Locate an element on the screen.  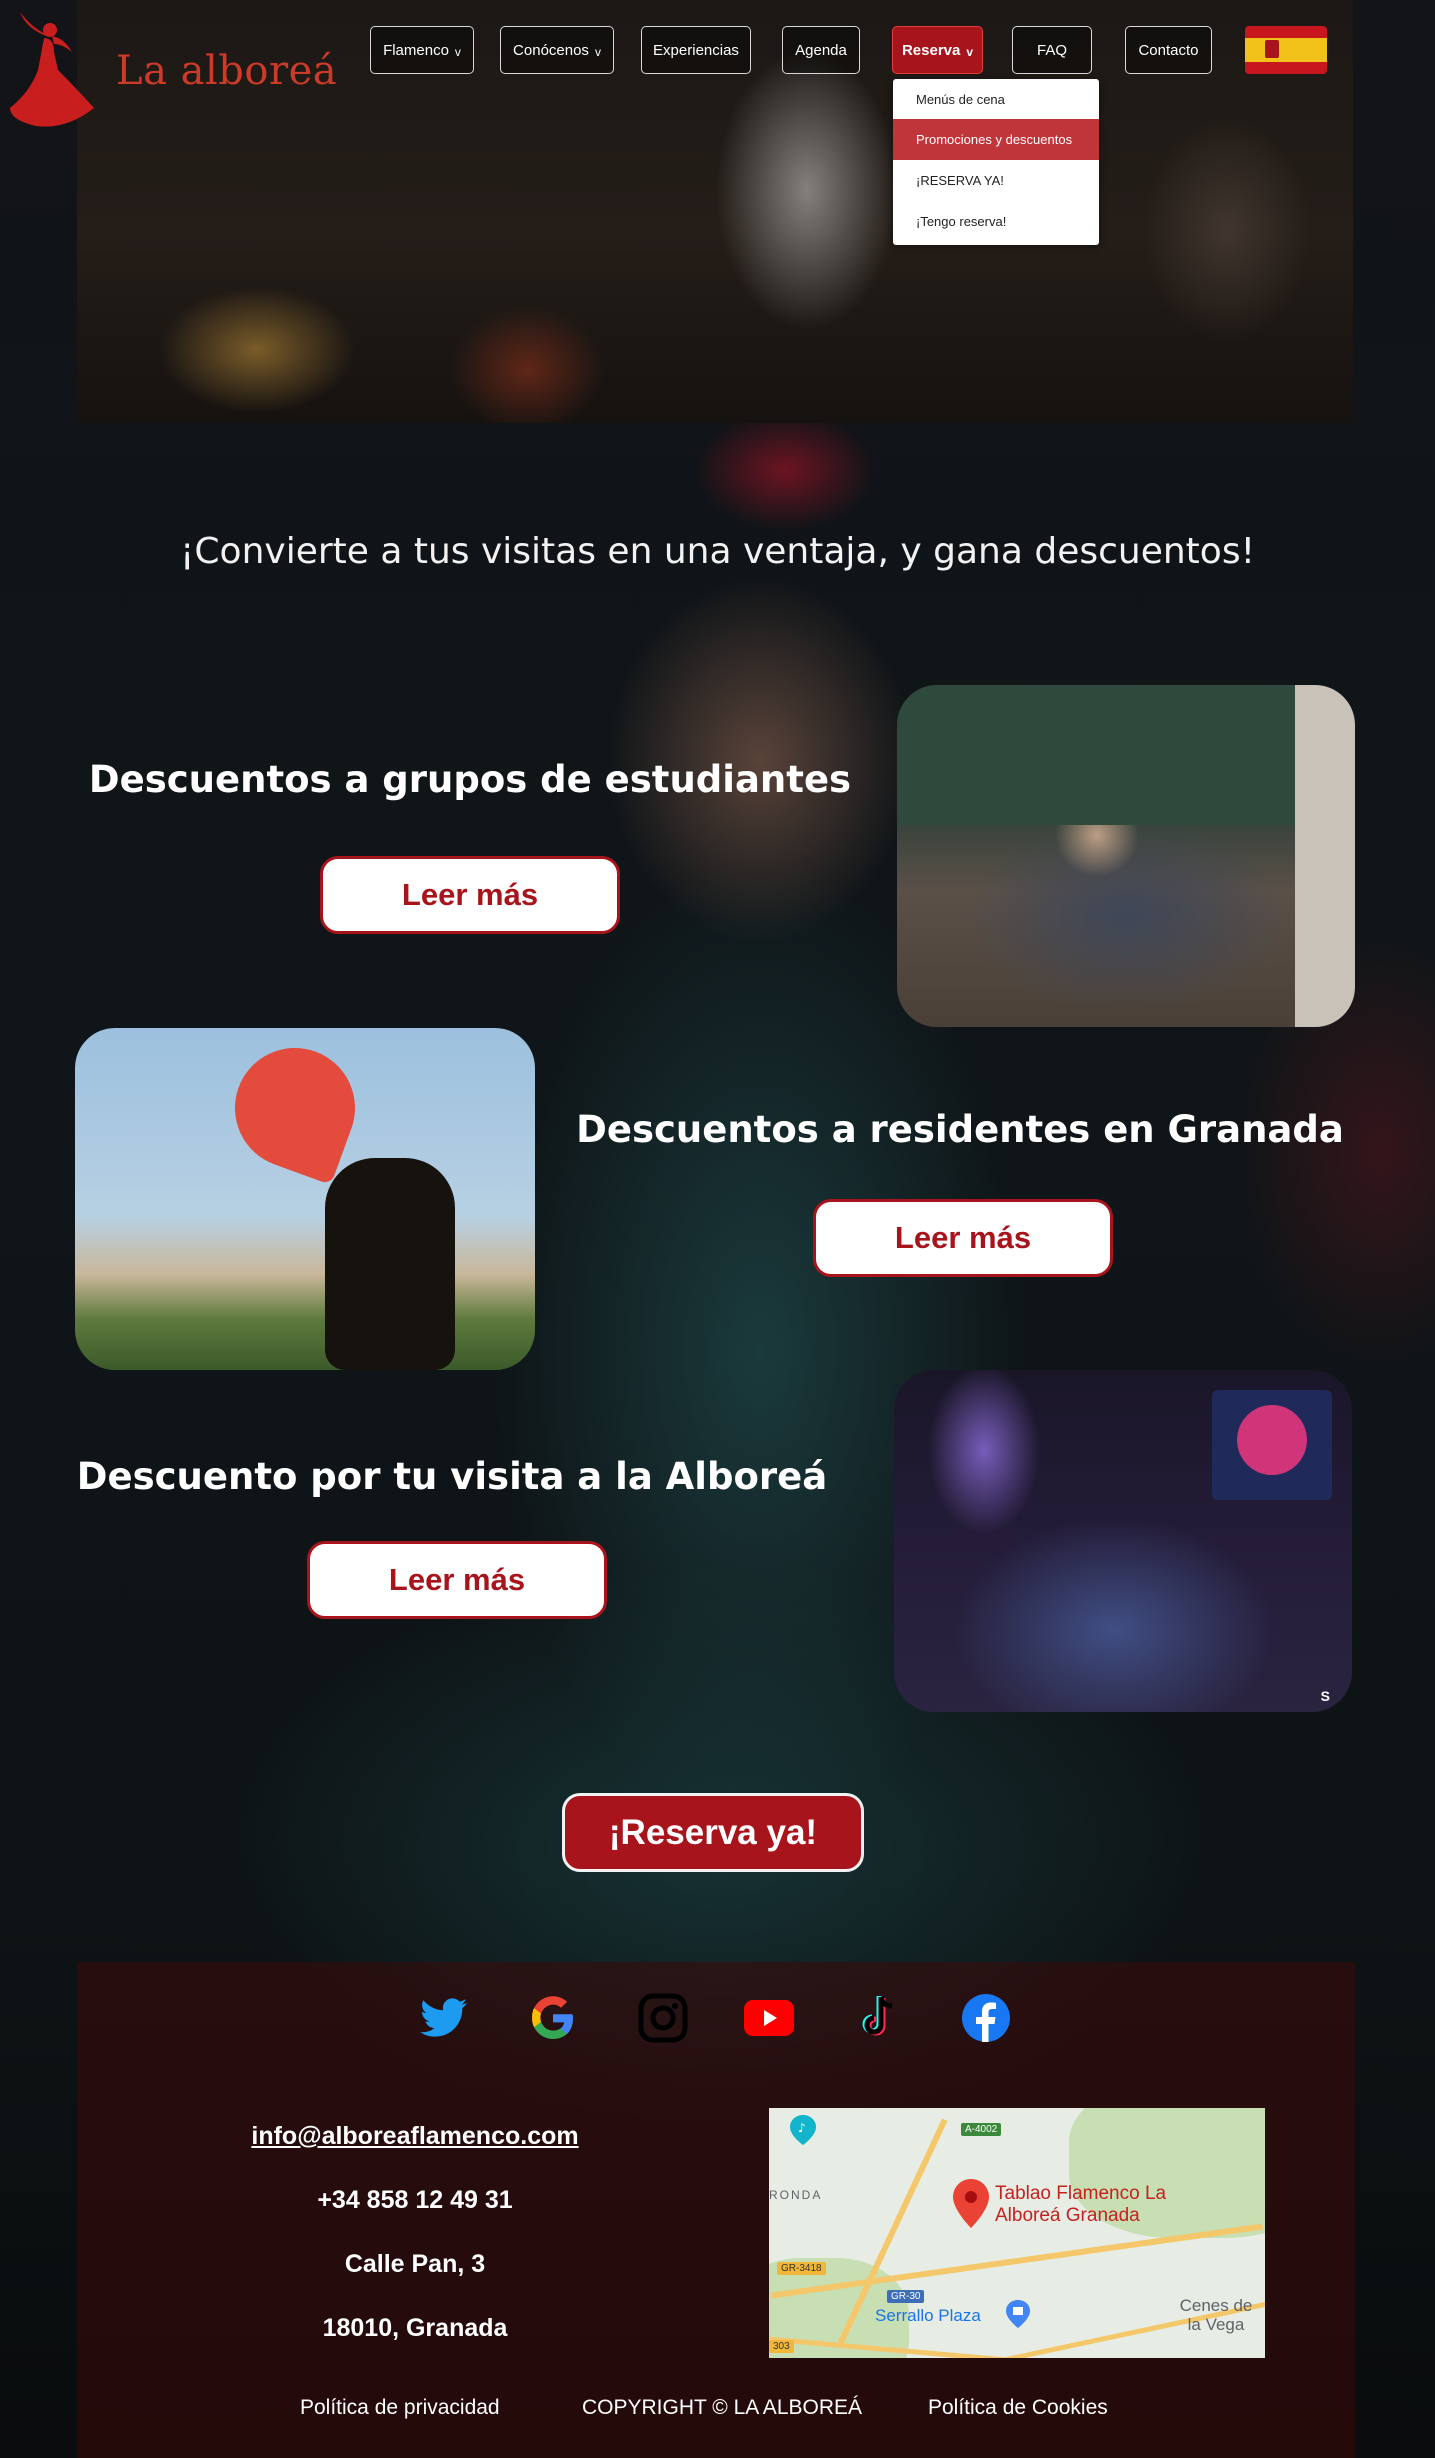
wall-image is located at coordinates (1325, 856).